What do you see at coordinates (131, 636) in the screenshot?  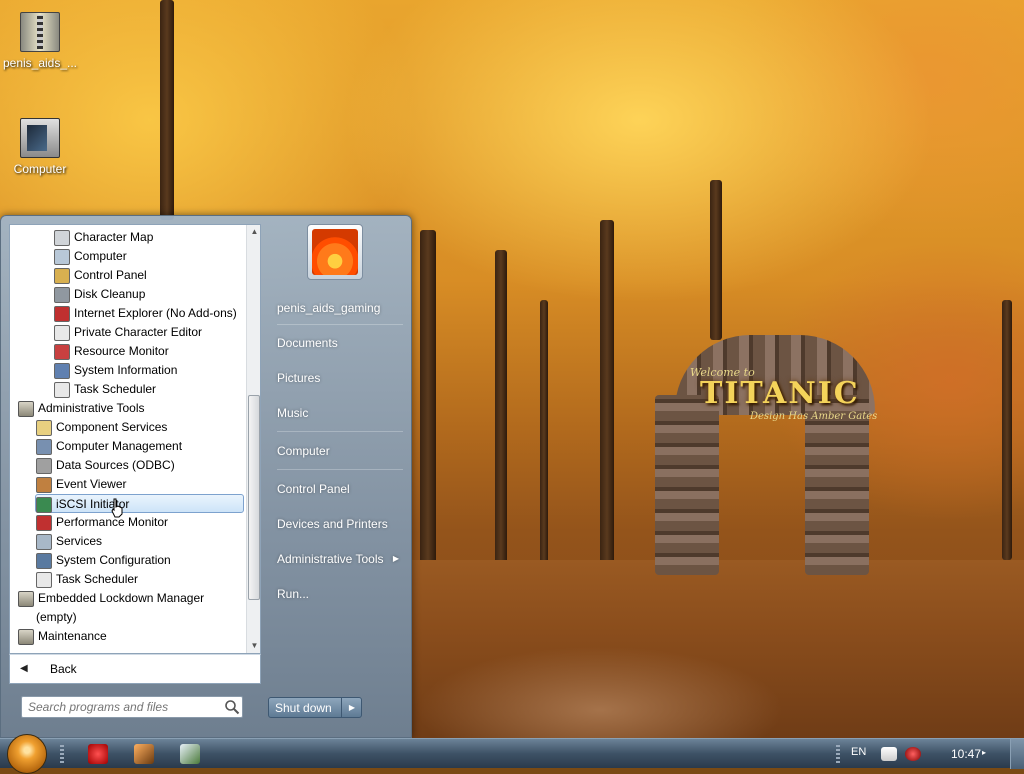 I see `program-item: Maintenance` at bounding box center [131, 636].